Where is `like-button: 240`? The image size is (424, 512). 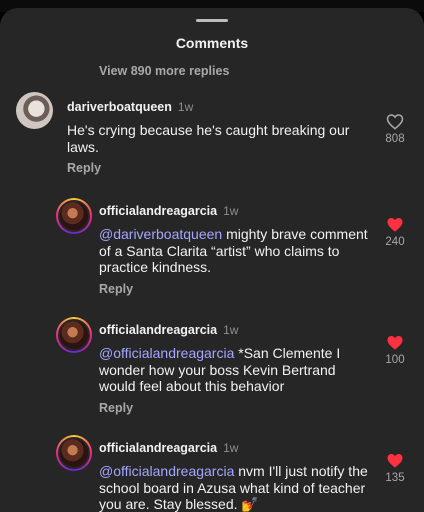
like-button: 240 is located at coordinates (395, 232).